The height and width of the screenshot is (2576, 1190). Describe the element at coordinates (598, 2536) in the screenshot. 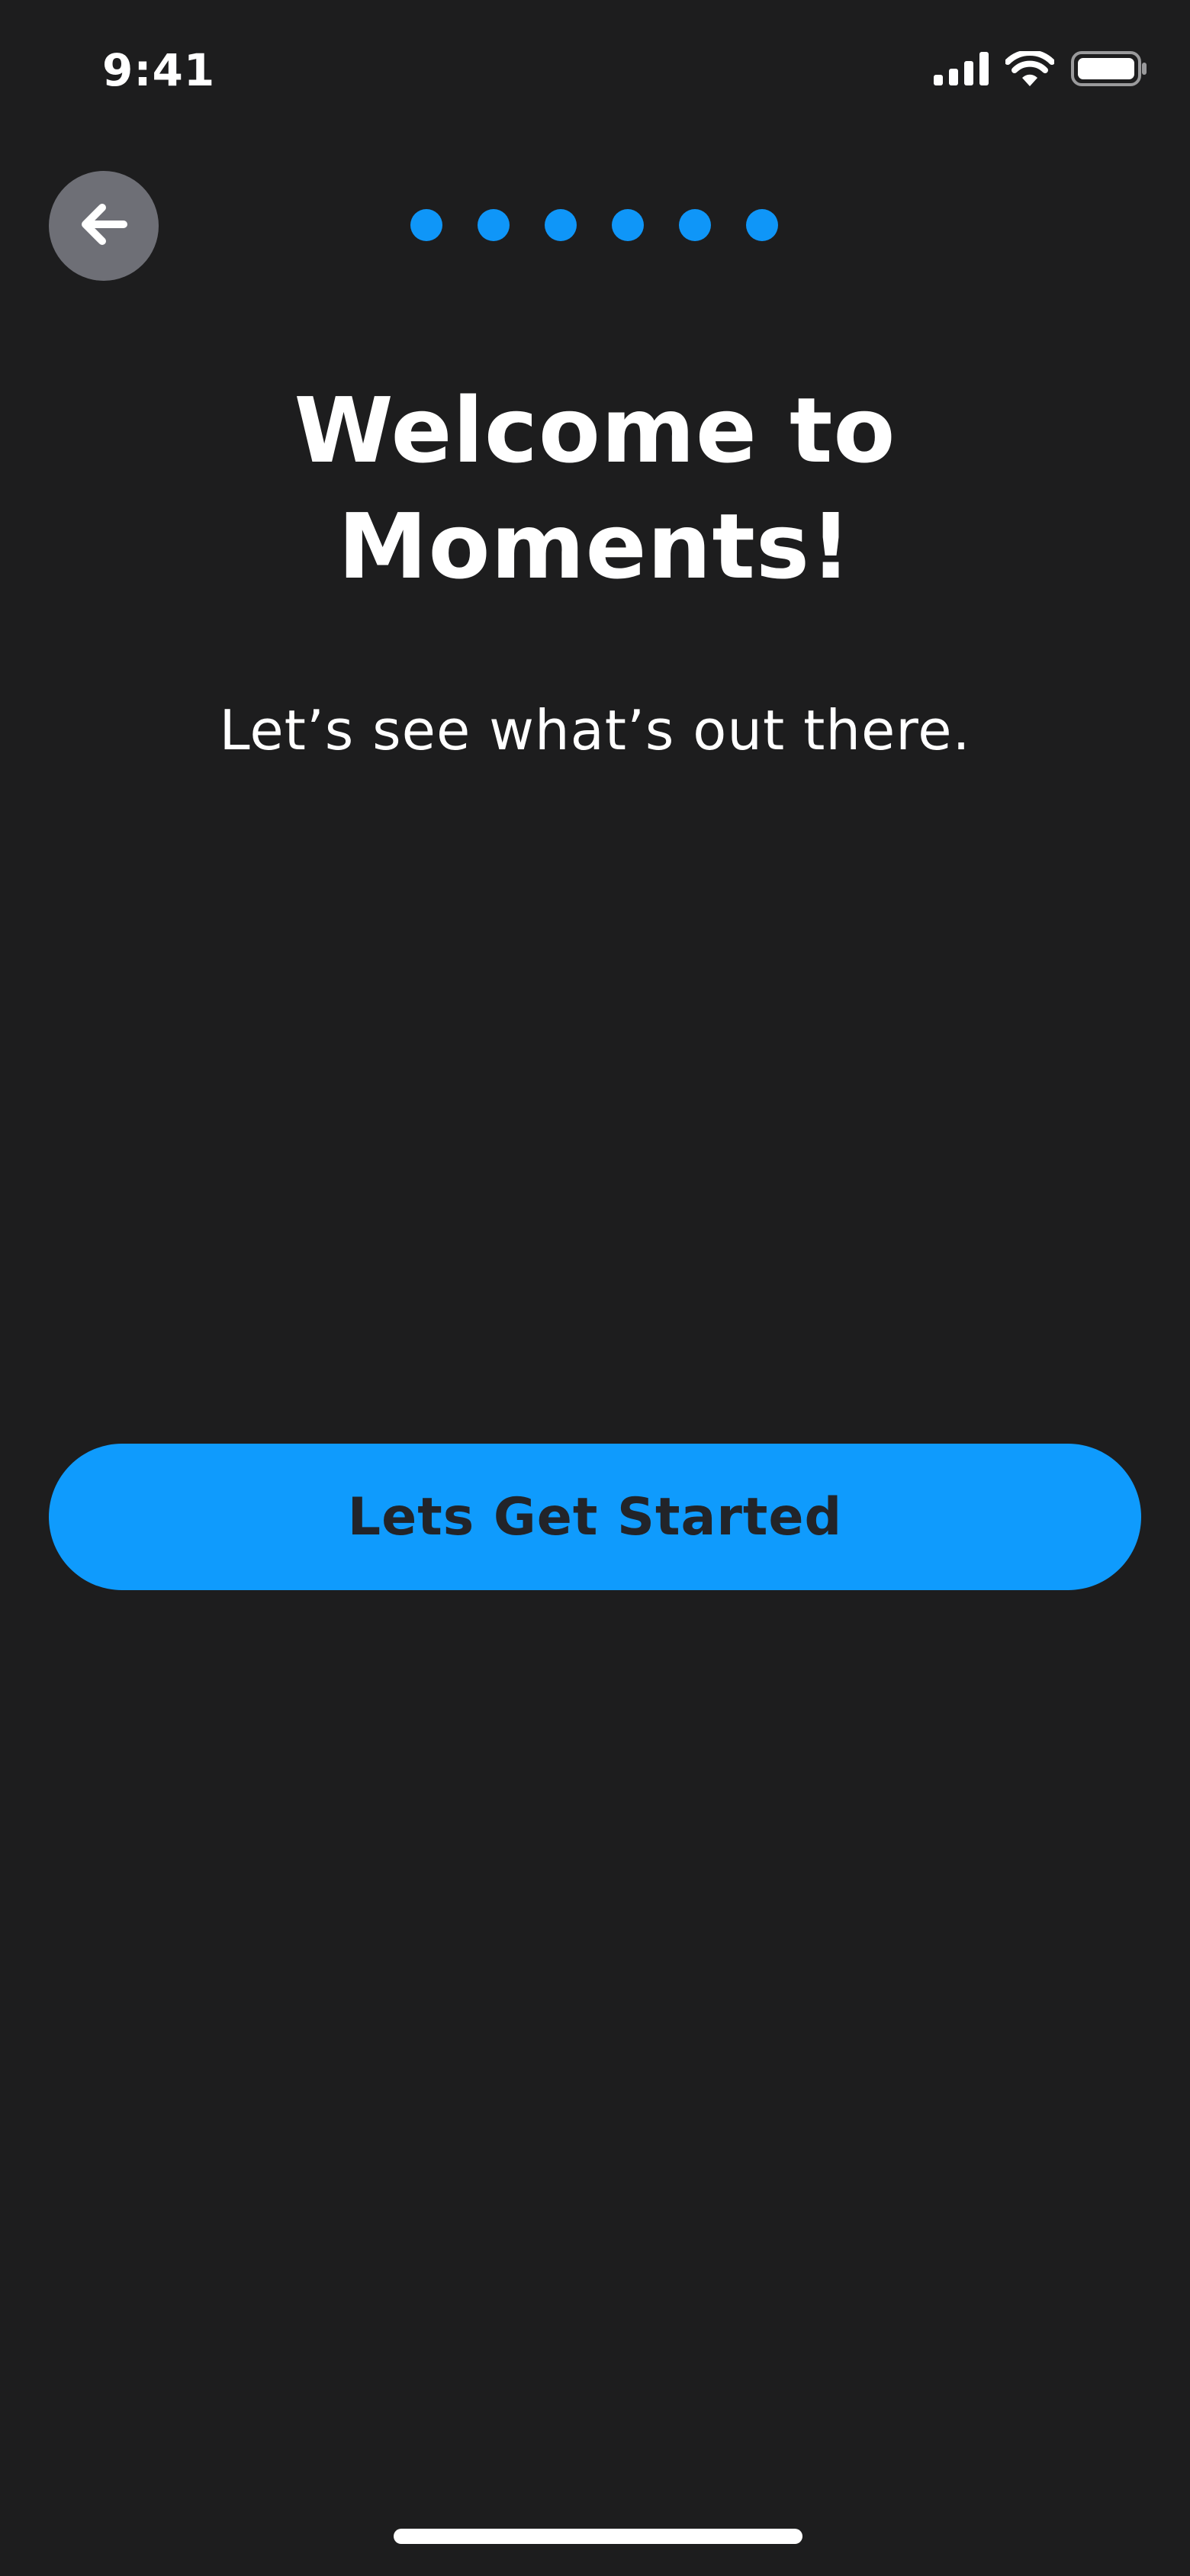

I see `home-indicator` at that location.